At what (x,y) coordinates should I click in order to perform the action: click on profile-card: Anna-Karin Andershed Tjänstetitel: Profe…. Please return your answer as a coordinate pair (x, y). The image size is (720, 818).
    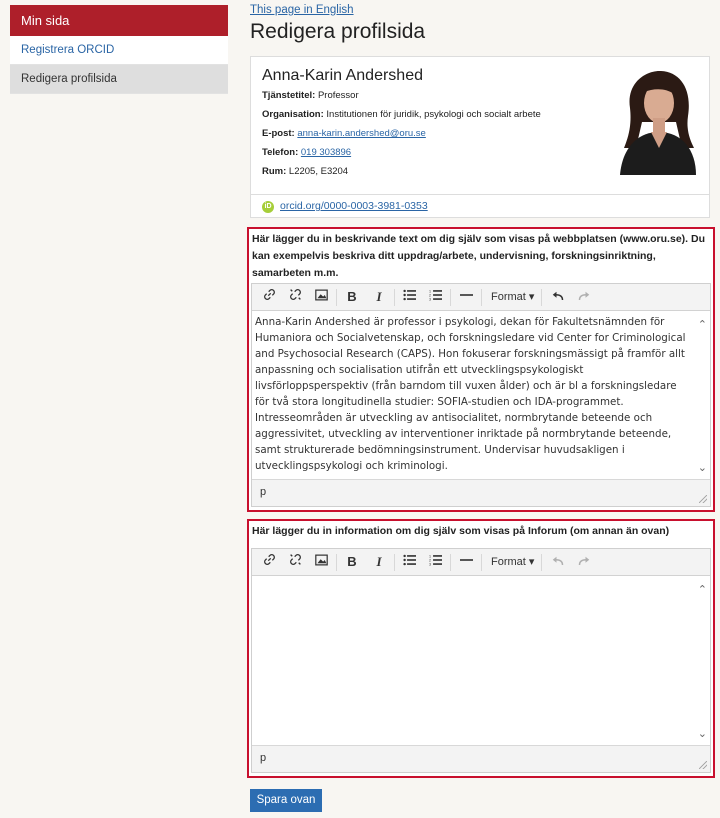
    Looking at the image, I should click on (480, 137).